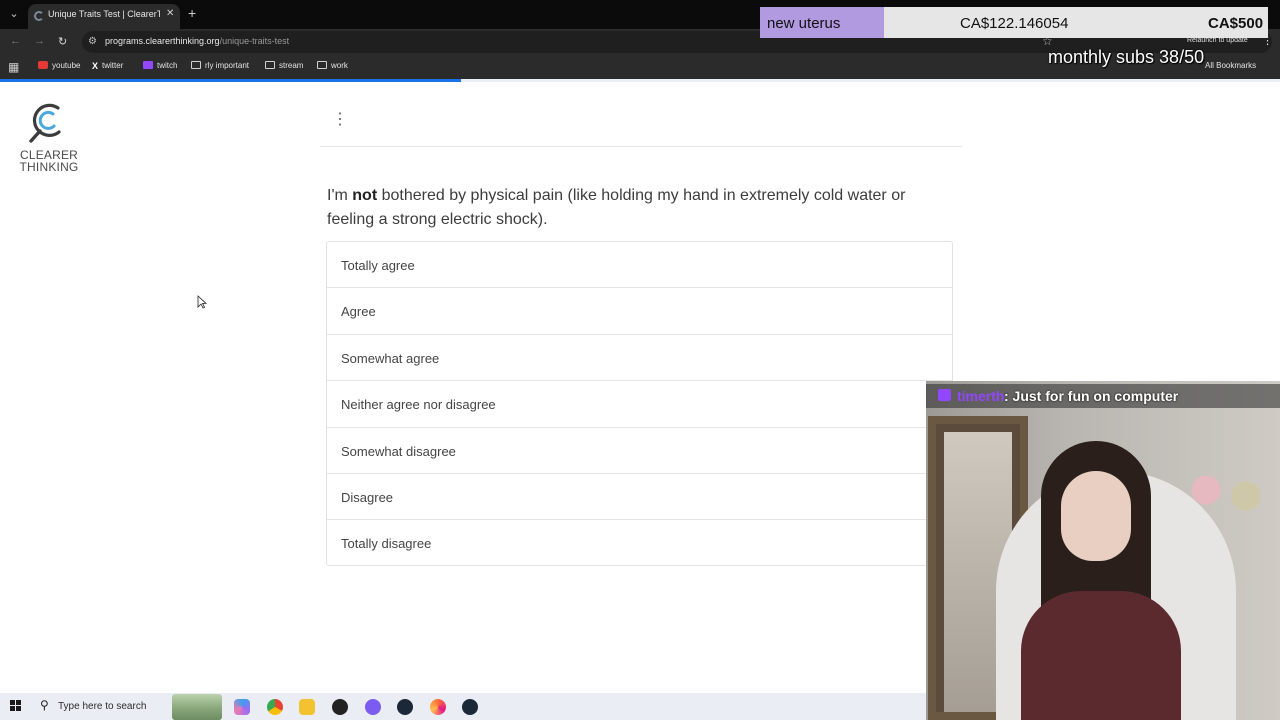  Describe the element at coordinates (162, 41) in the screenshot. I see `url-domain: programs.clearerthinking.org` at that location.